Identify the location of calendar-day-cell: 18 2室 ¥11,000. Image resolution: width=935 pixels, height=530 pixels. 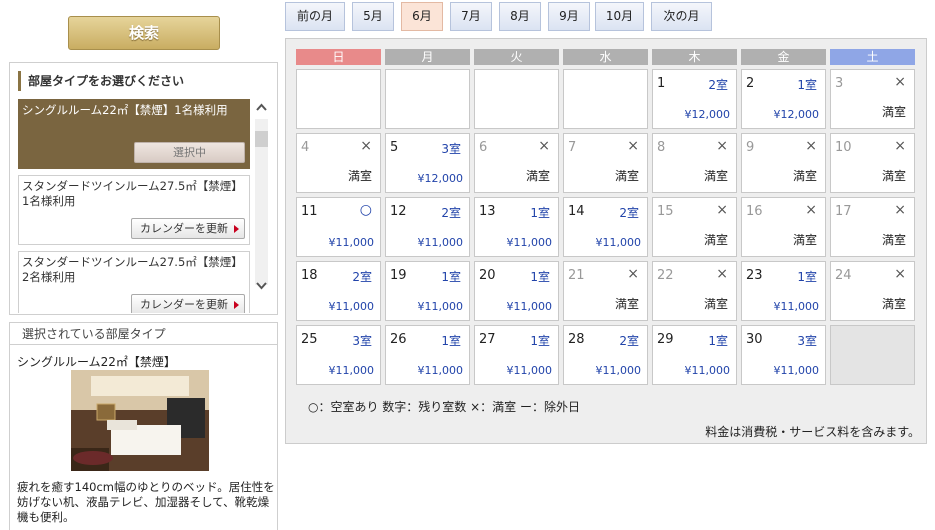
(338, 291).